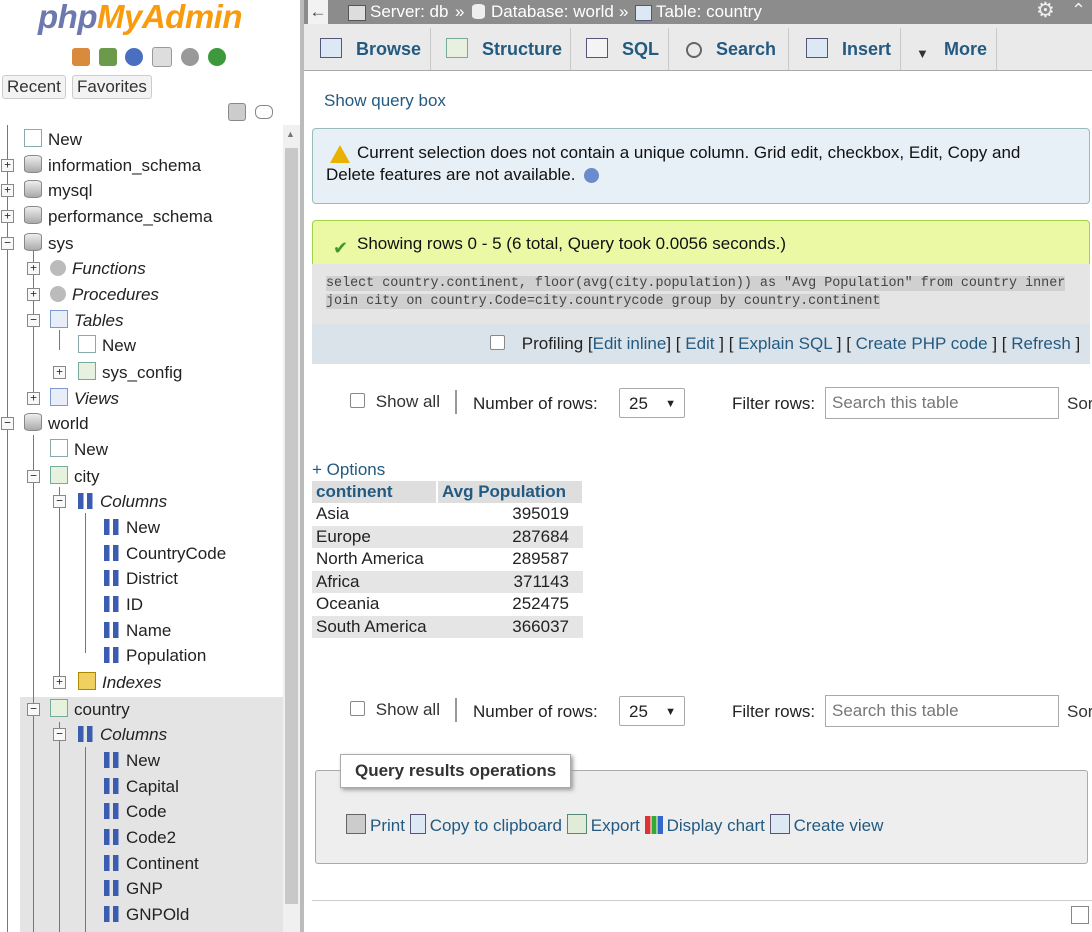  What do you see at coordinates (122, 501) in the screenshot?
I see `tree-city-columns: Columns` at bounding box center [122, 501].